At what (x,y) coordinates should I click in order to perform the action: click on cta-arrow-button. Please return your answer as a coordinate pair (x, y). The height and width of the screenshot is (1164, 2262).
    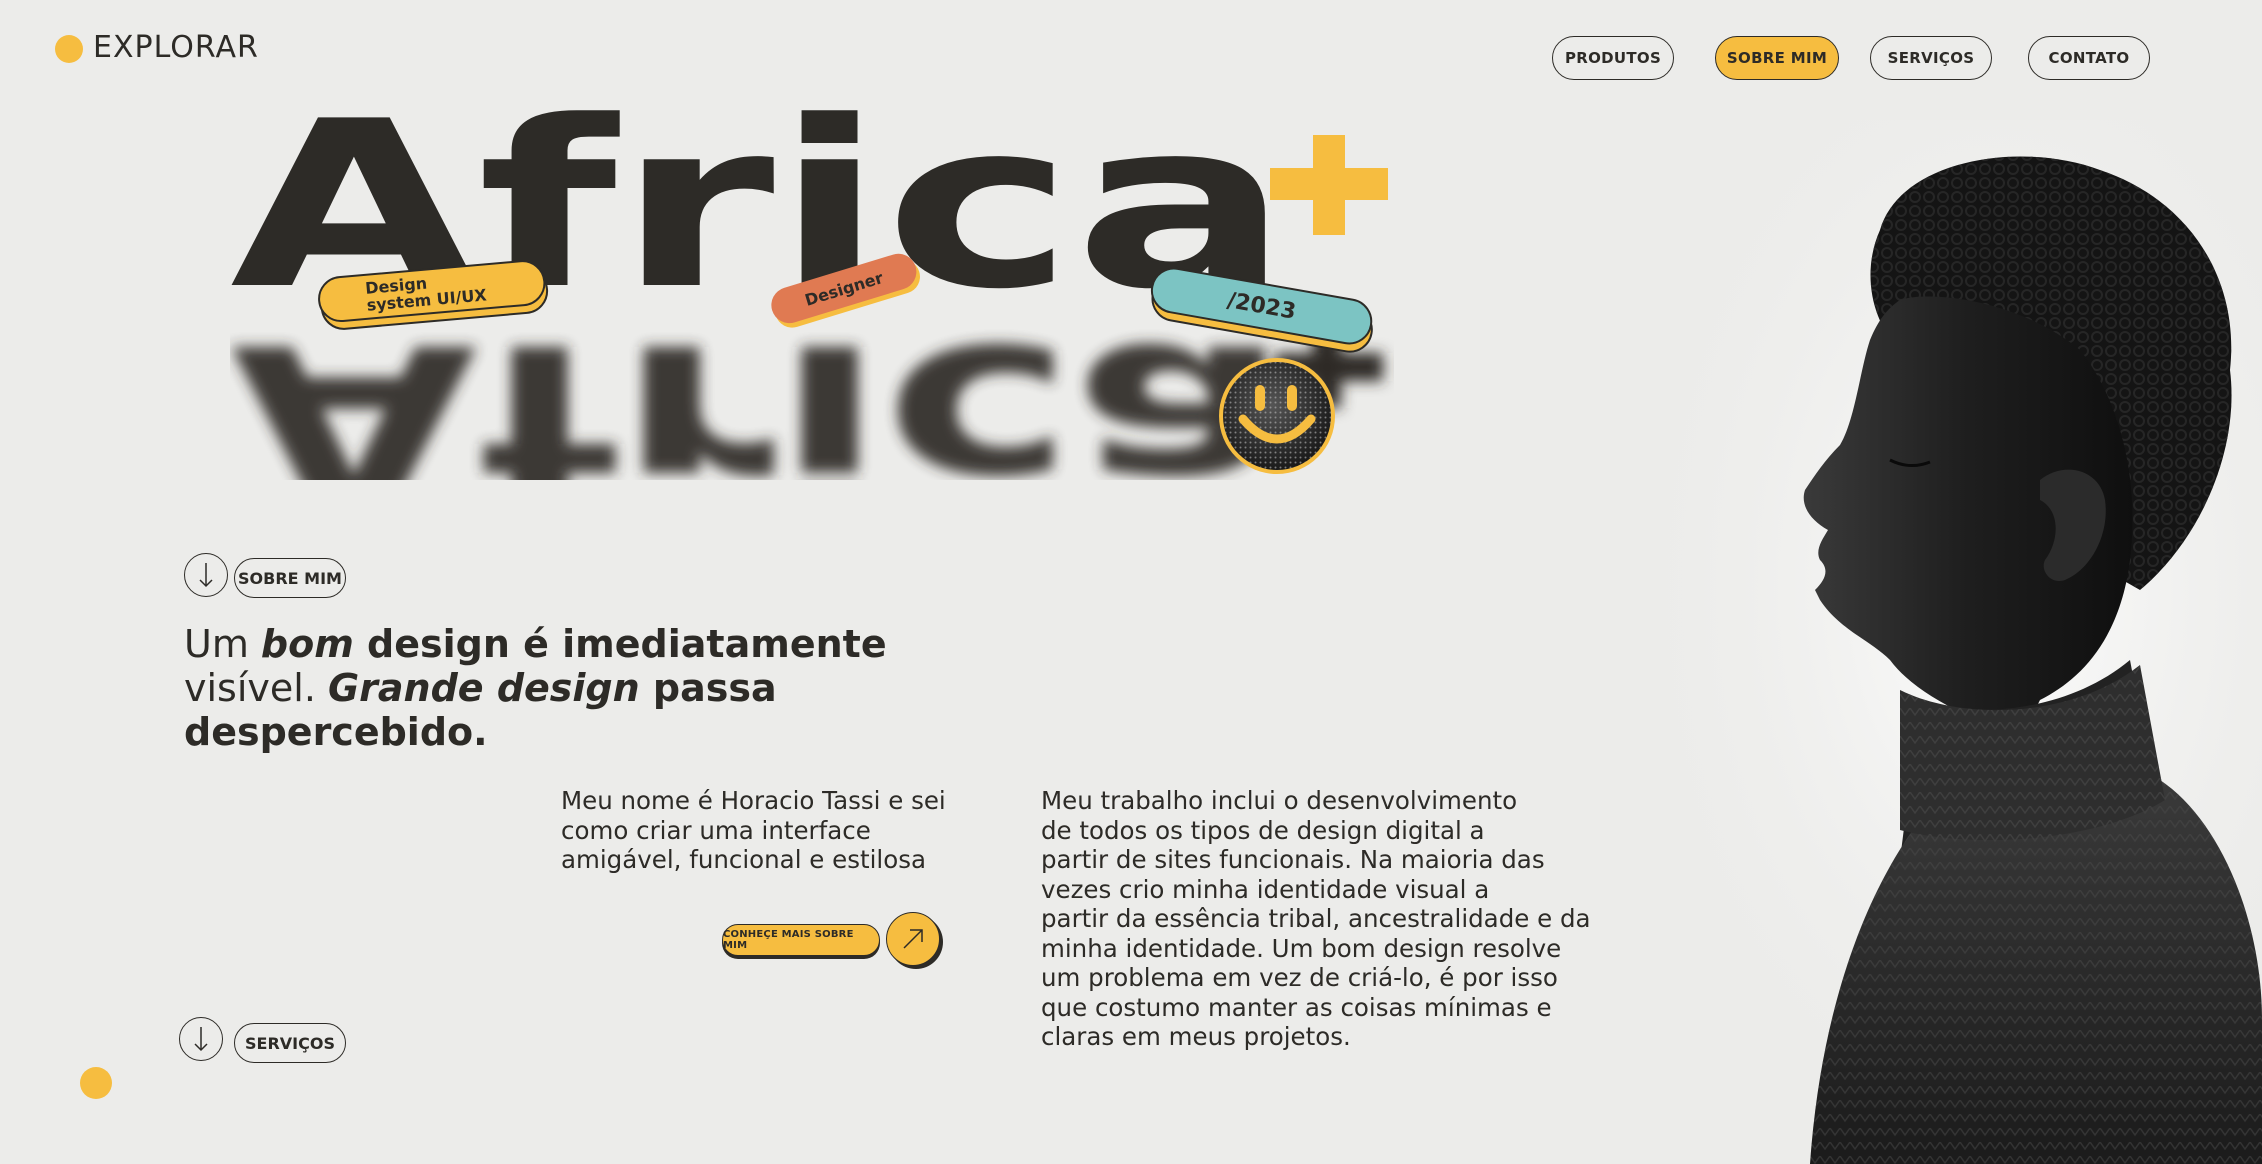
    Looking at the image, I should click on (913, 939).